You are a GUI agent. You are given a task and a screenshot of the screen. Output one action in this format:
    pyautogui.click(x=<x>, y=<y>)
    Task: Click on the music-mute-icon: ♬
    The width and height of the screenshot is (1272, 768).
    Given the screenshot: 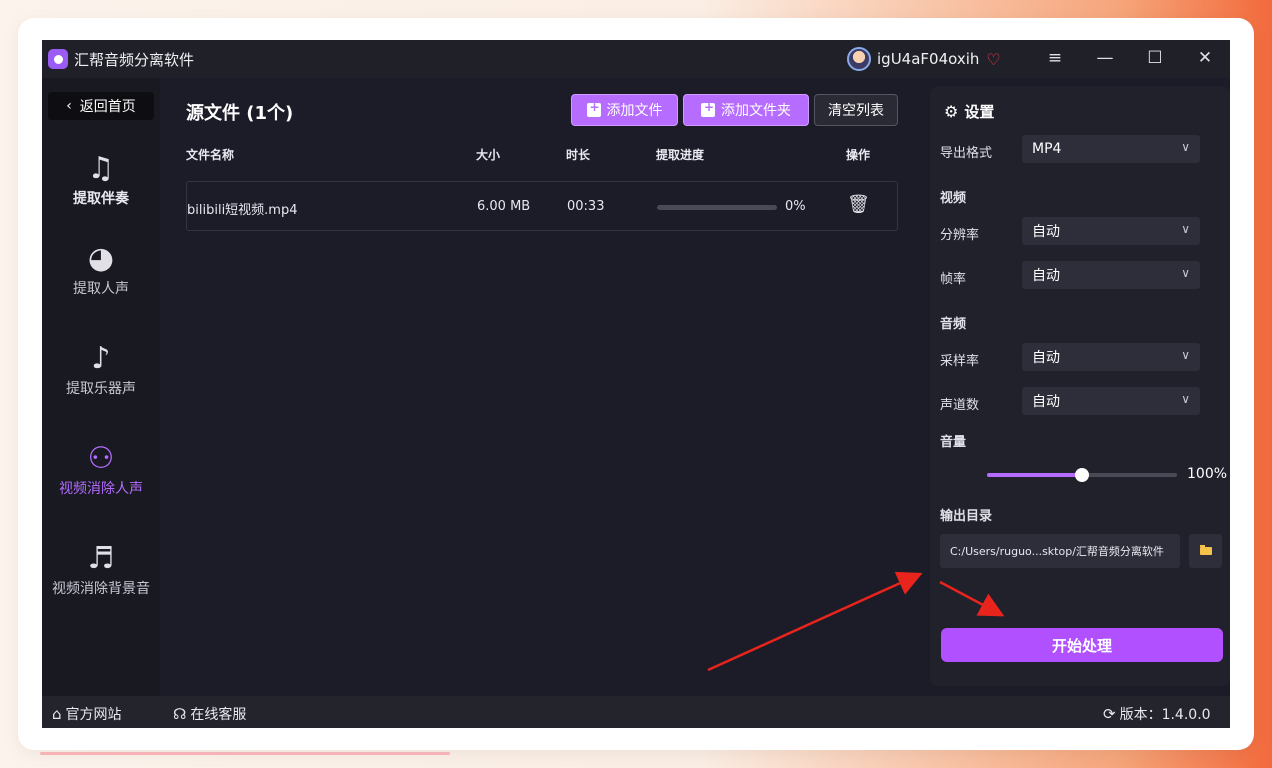 What is the action you would take?
    pyautogui.click(x=101, y=558)
    